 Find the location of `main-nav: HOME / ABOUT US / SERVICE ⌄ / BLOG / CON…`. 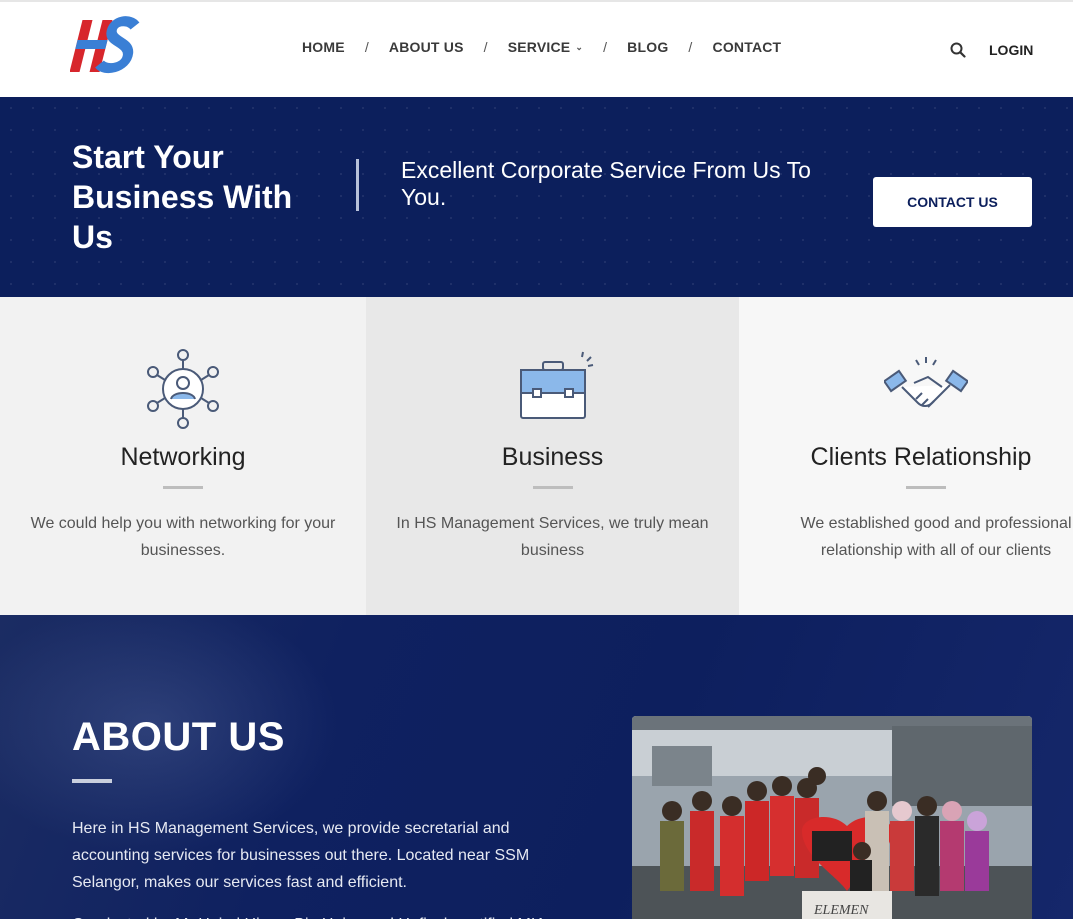

main-nav: HOME / ABOUT US / SERVICE ⌄ / BLOG / CON… is located at coordinates (541, 47).